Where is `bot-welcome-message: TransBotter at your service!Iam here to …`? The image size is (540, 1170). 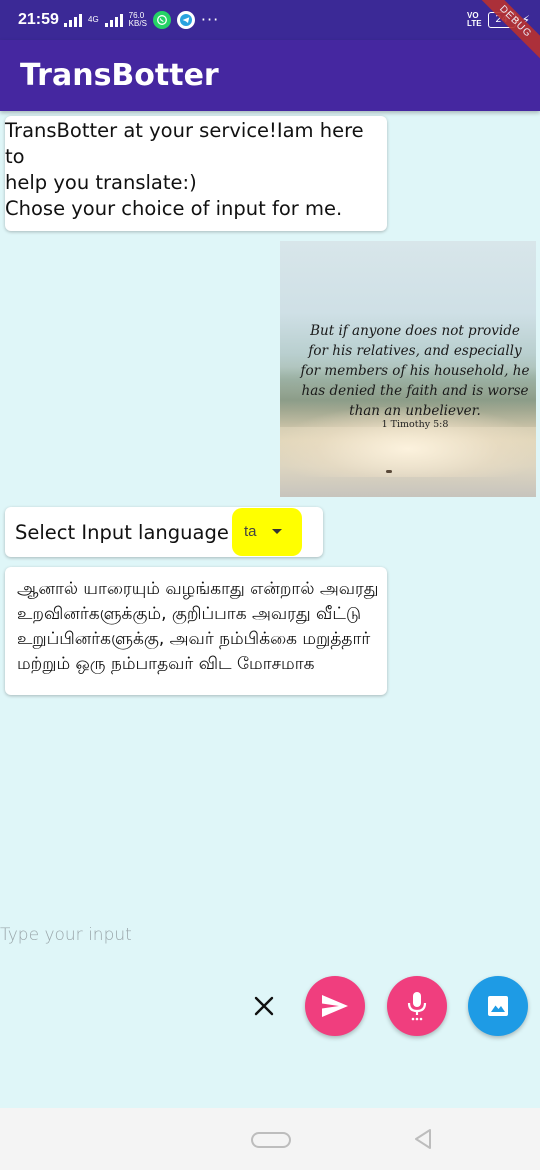
bot-welcome-message: TransBotter at your service!Iam here to … is located at coordinates (196, 173).